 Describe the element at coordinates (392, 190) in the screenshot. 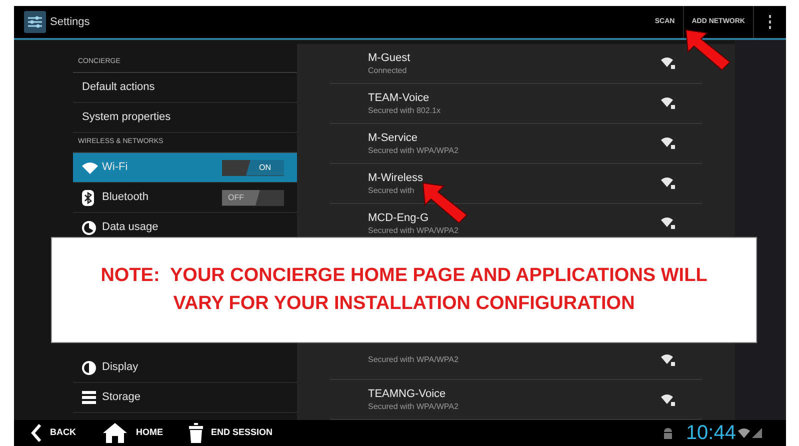

I see `network-status: Secured with` at that location.